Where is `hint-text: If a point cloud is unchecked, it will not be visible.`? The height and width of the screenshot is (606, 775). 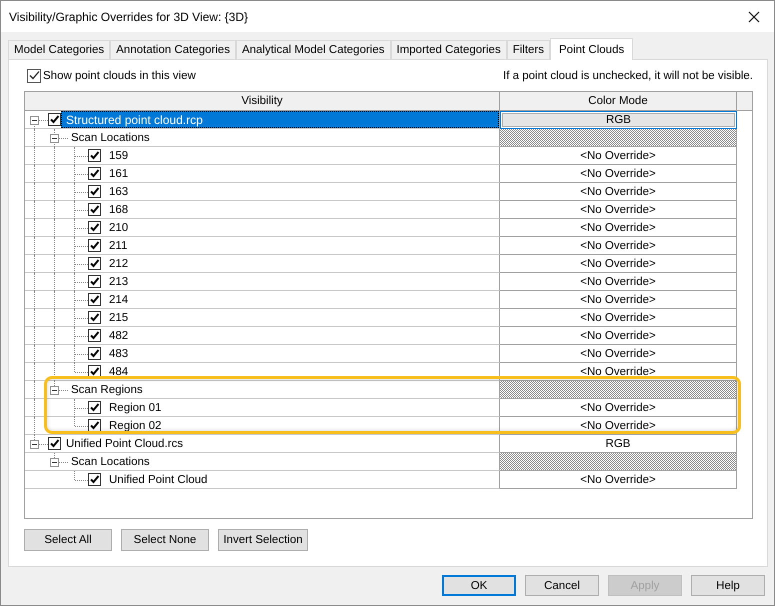
hint-text: If a point cloud is unchecked, it will not be visible. is located at coordinates (628, 76).